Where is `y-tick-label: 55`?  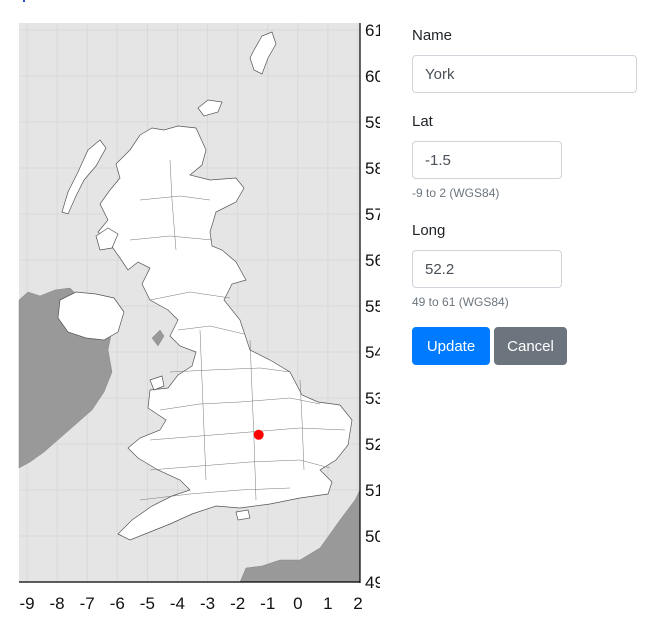 y-tick-label: 55 is located at coordinates (372, 306).